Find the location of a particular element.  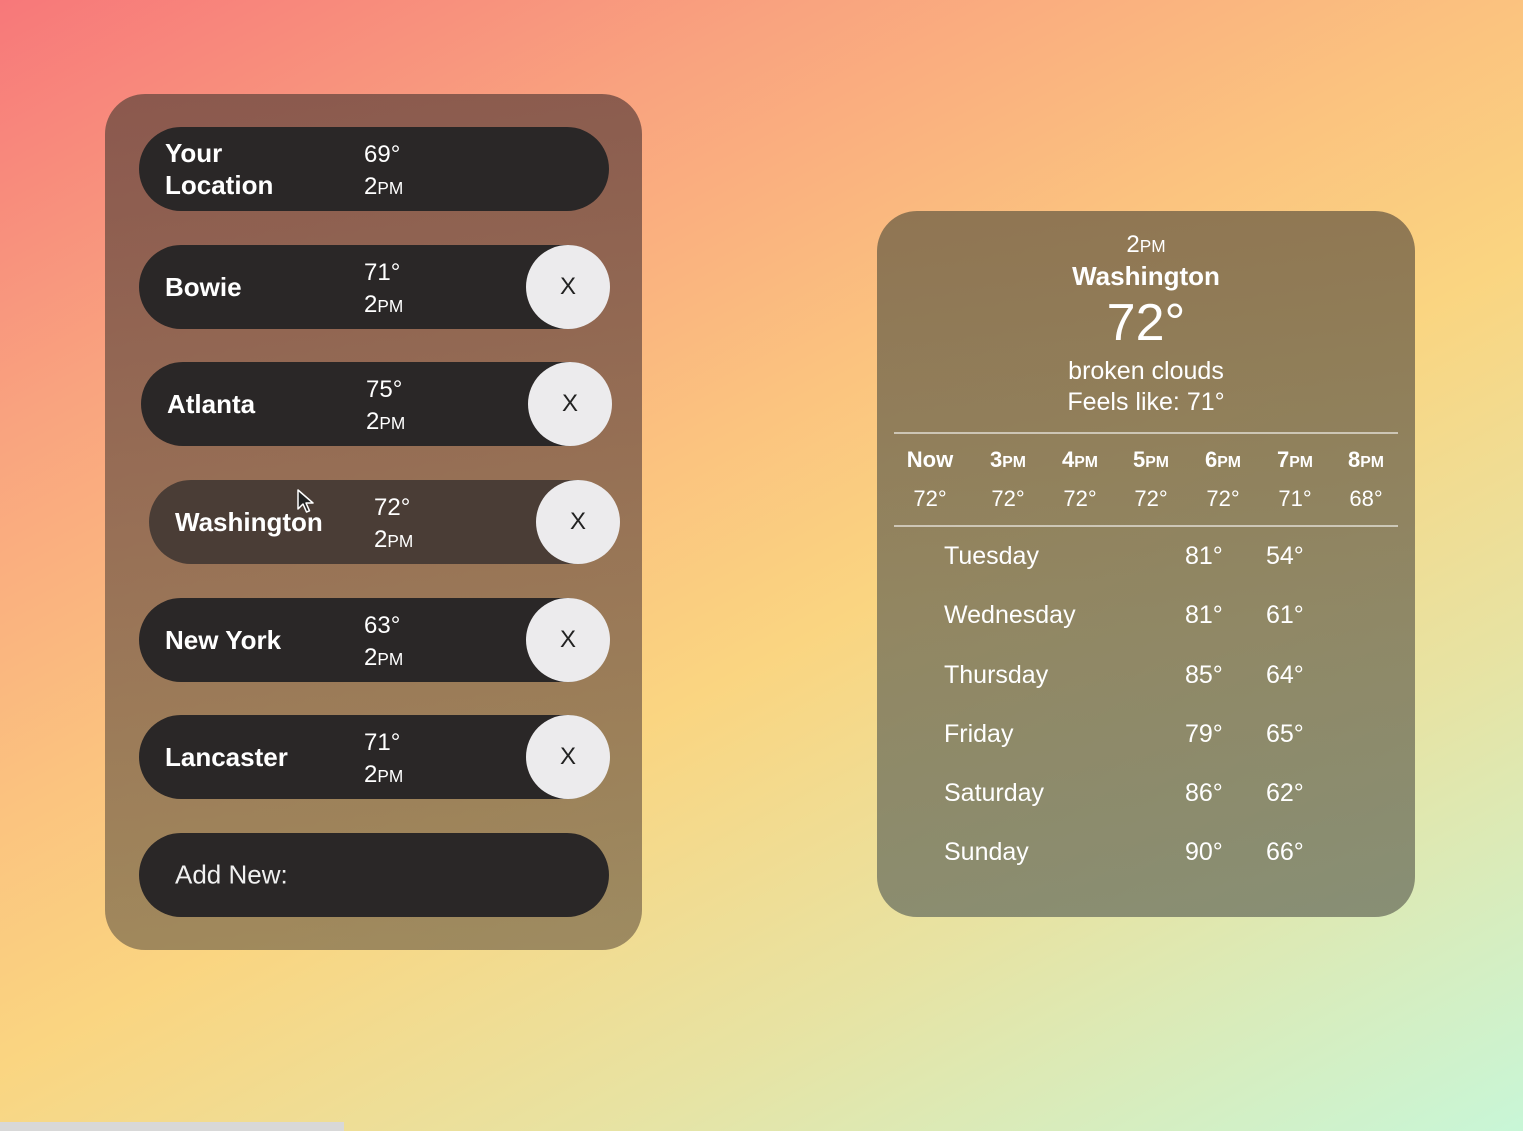

remove-bowie-button: X is located at coordinates (568, 287).